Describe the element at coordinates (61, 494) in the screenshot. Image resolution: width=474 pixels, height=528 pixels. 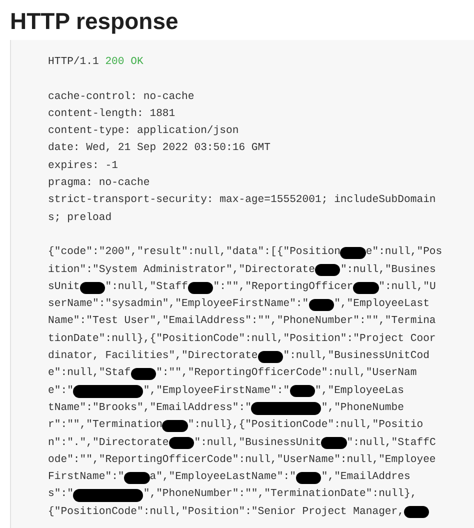
I see `json-text: s":"` at that location.